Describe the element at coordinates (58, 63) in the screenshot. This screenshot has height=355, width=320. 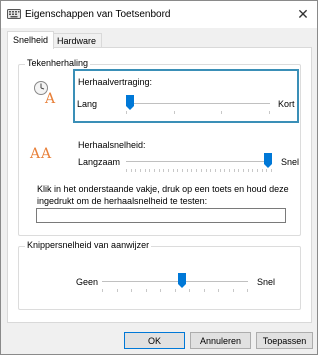
I see `char-repeat-group-label: Tekenherhaling` at that location.